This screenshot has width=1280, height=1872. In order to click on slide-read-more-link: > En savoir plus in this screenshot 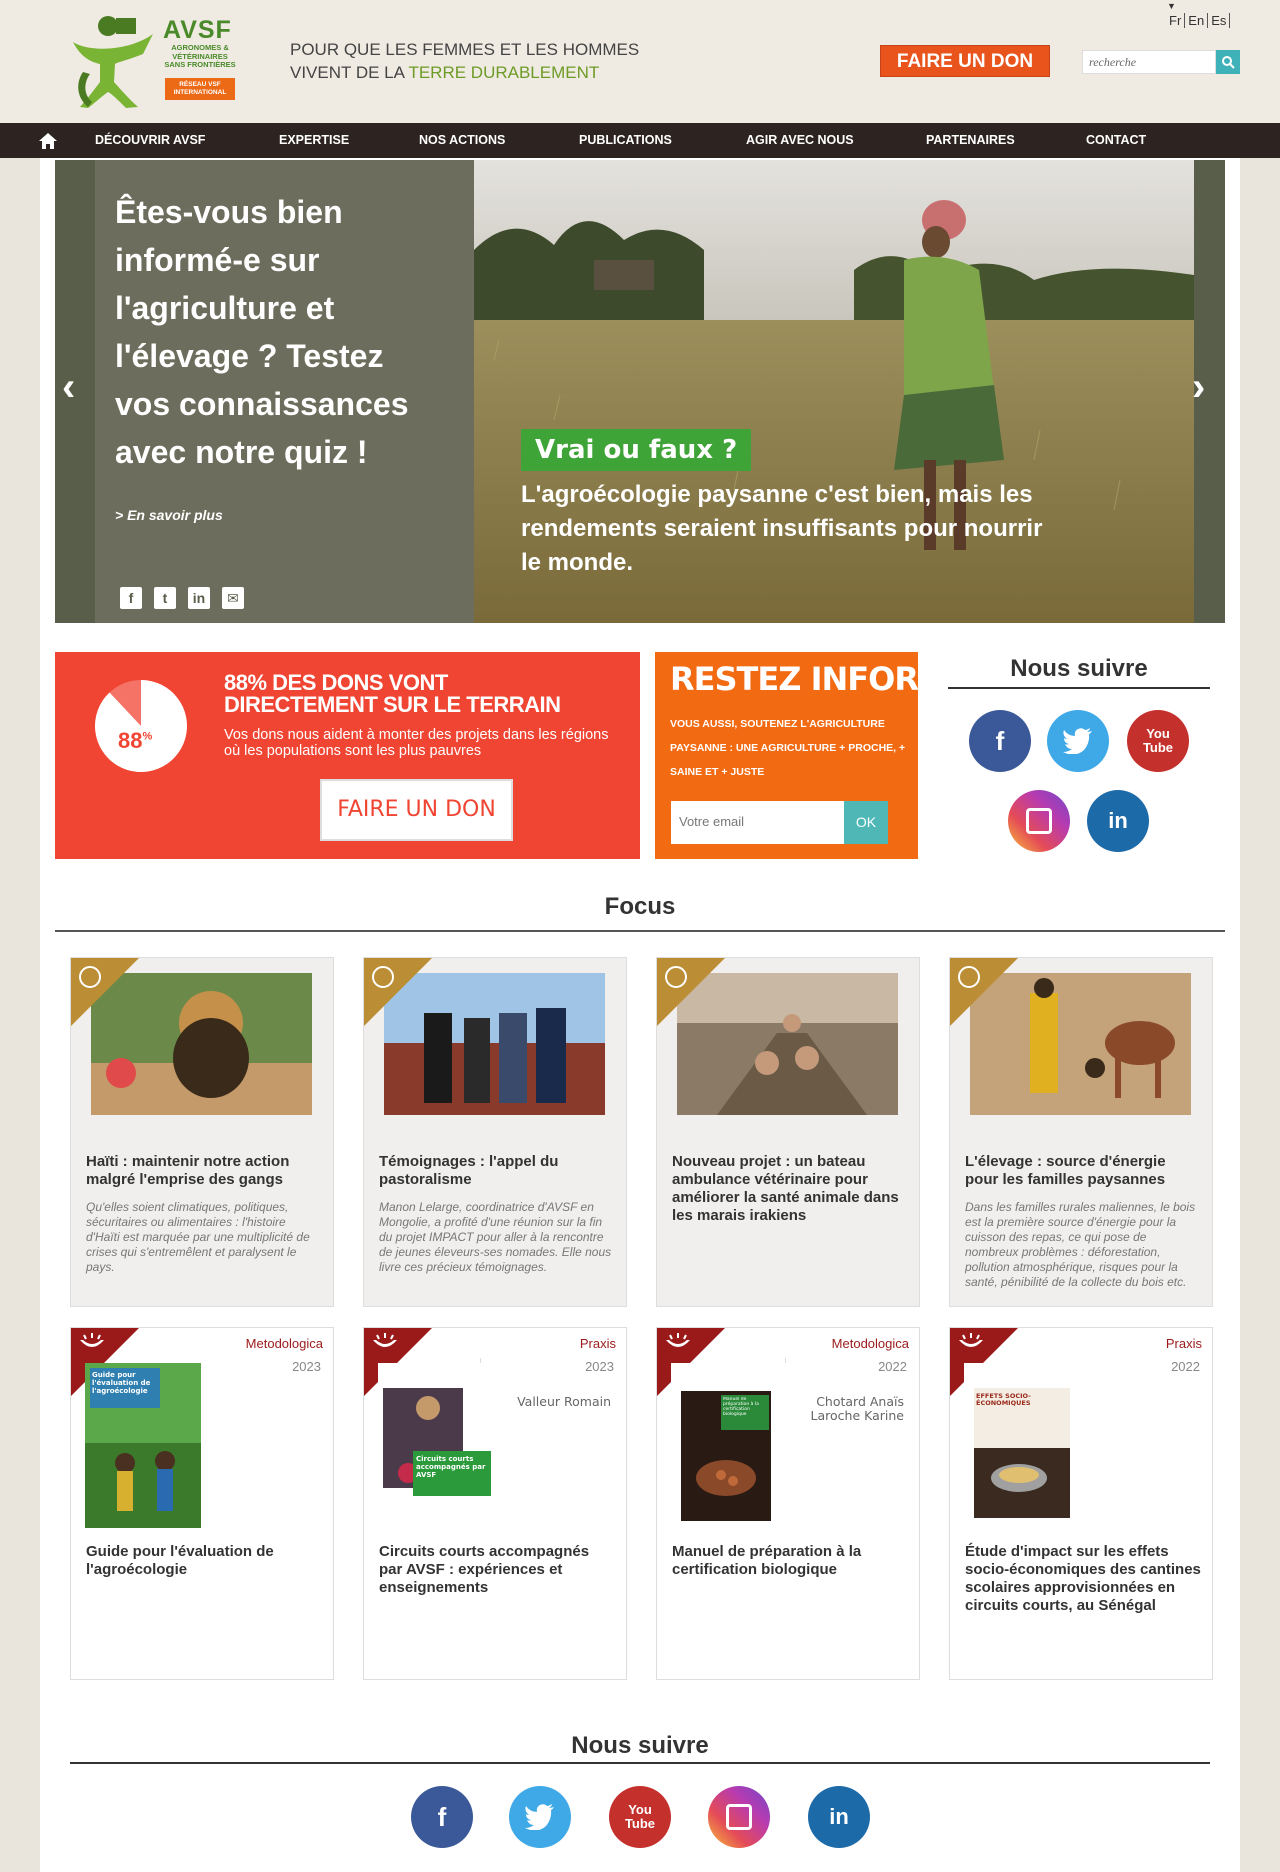, I will do `click(169, 515)`.